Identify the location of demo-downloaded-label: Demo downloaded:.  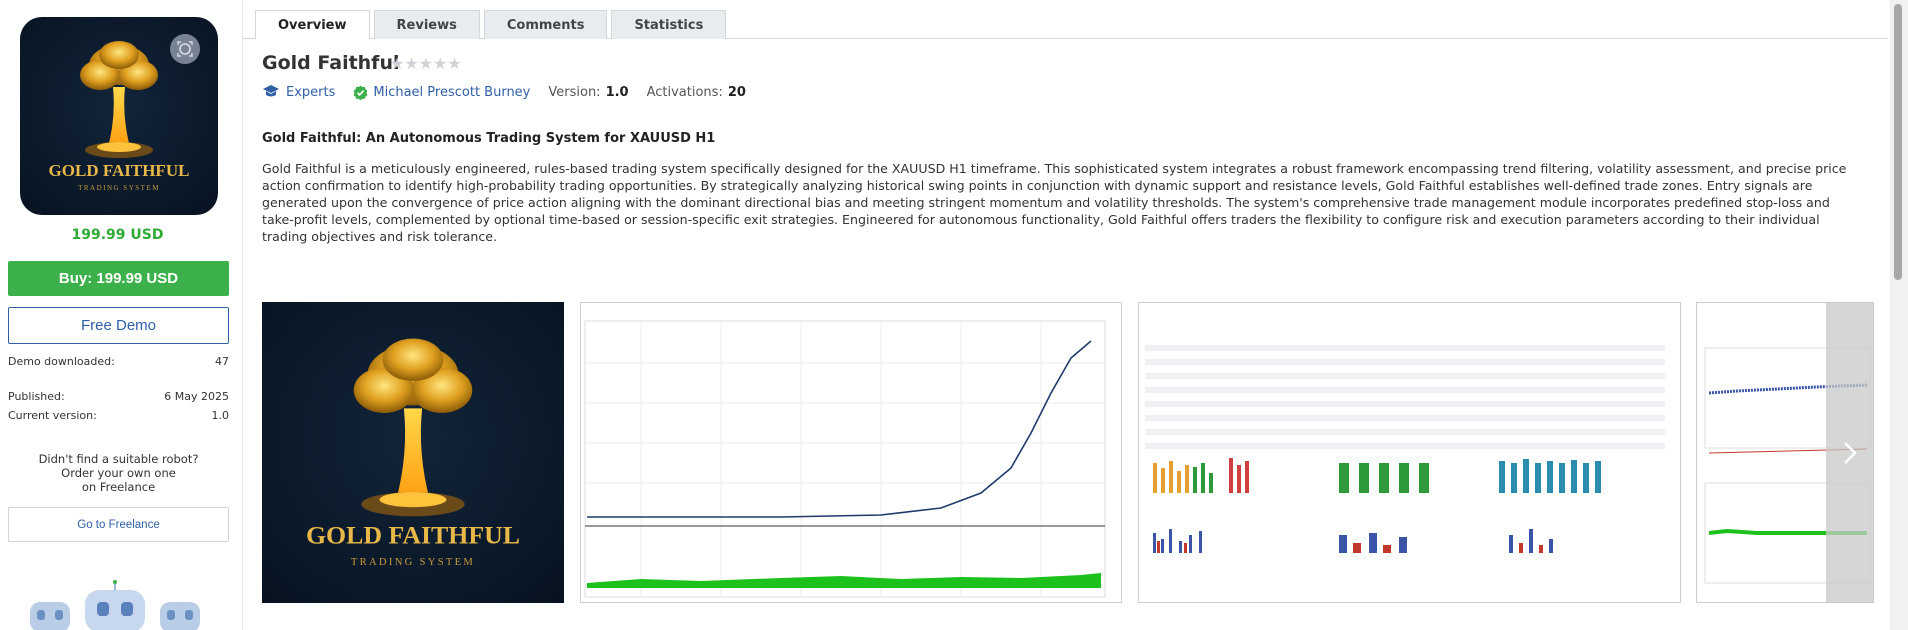
(61, 361).